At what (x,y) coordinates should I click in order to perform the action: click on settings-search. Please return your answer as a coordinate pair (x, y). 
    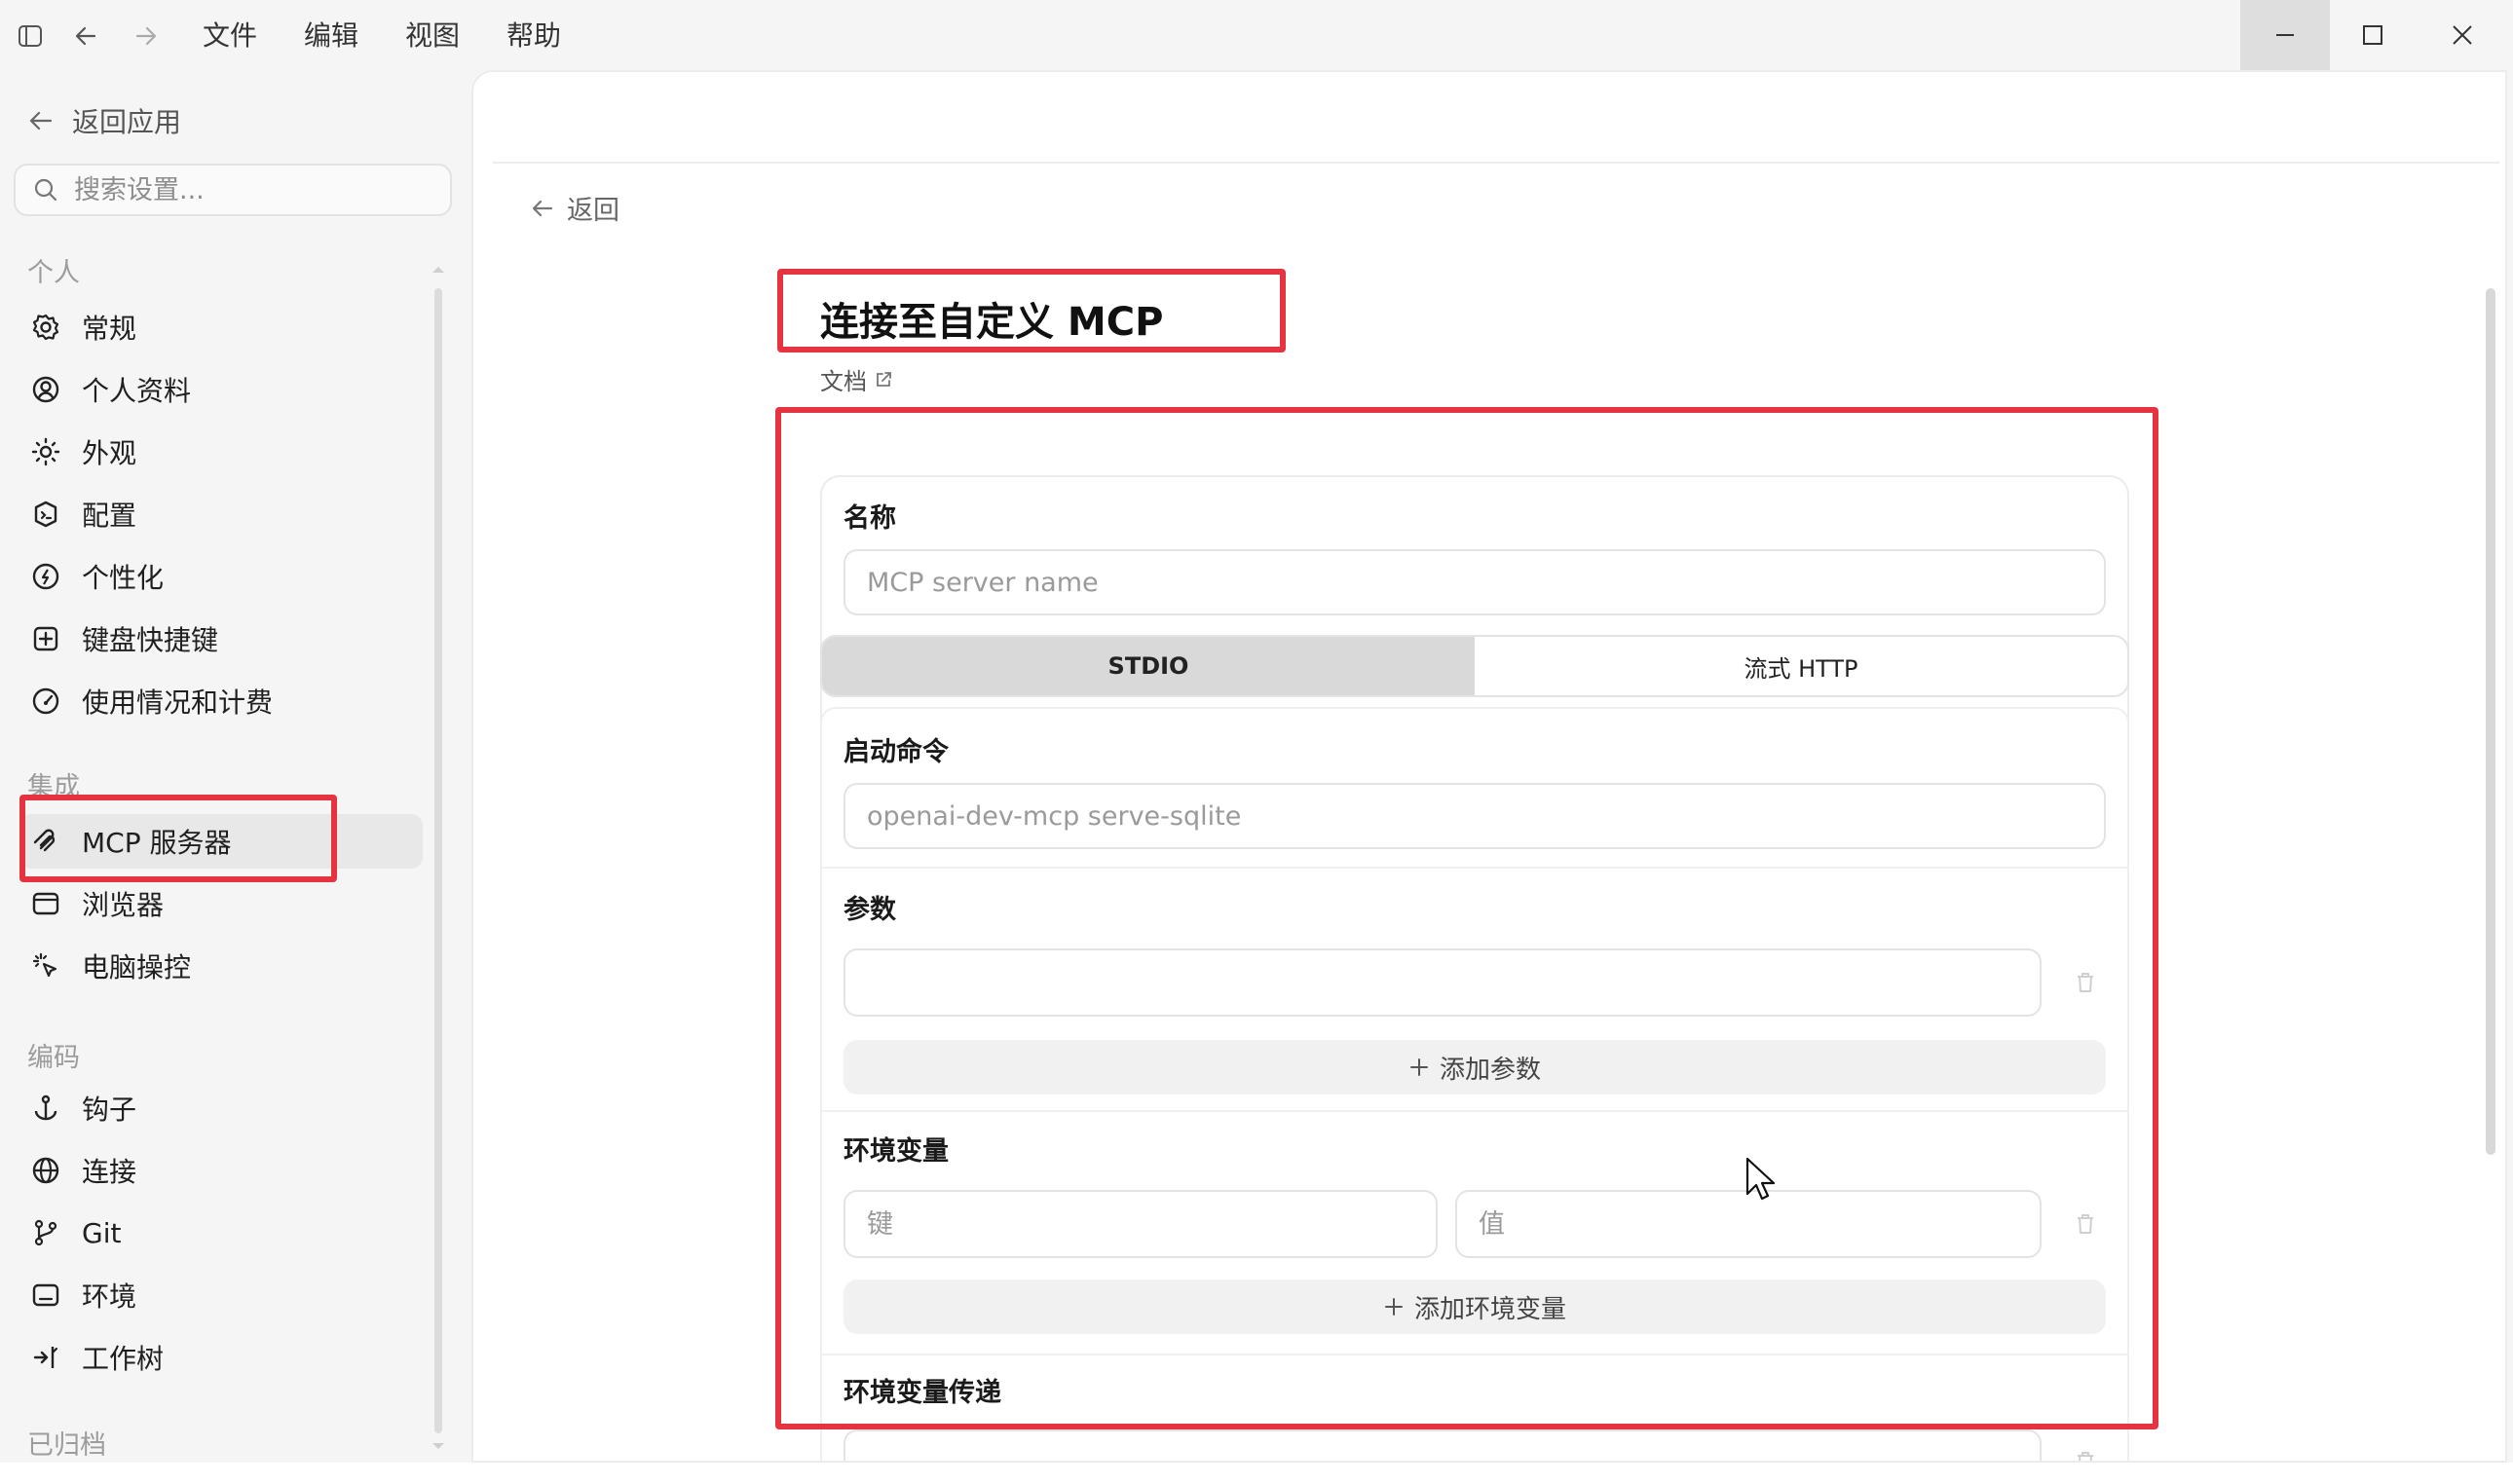
    Looking at the image, I should click on (233, 190).